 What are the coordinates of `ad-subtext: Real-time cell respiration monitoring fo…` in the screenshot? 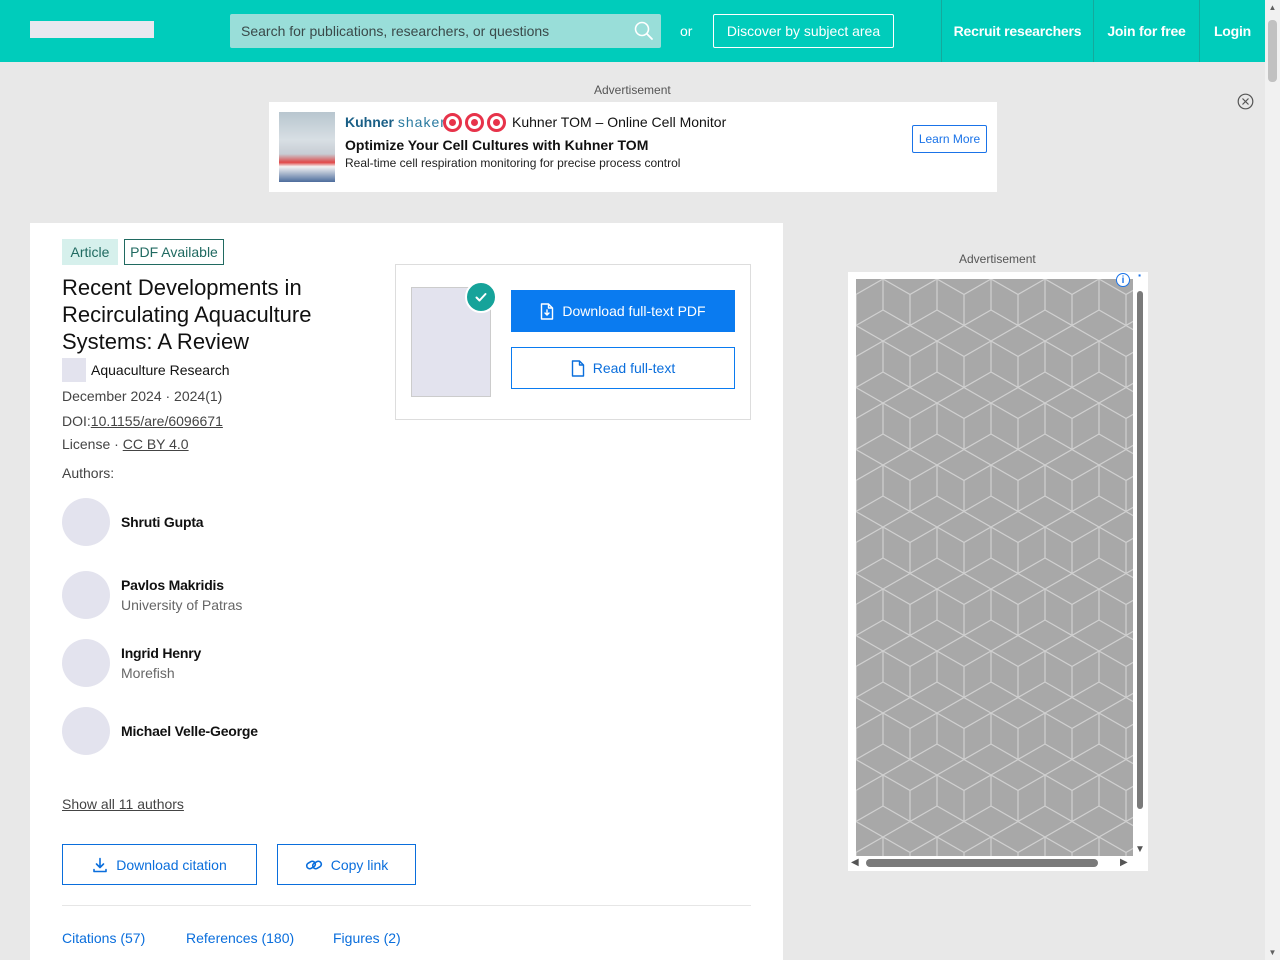 It's located at (513, 163).